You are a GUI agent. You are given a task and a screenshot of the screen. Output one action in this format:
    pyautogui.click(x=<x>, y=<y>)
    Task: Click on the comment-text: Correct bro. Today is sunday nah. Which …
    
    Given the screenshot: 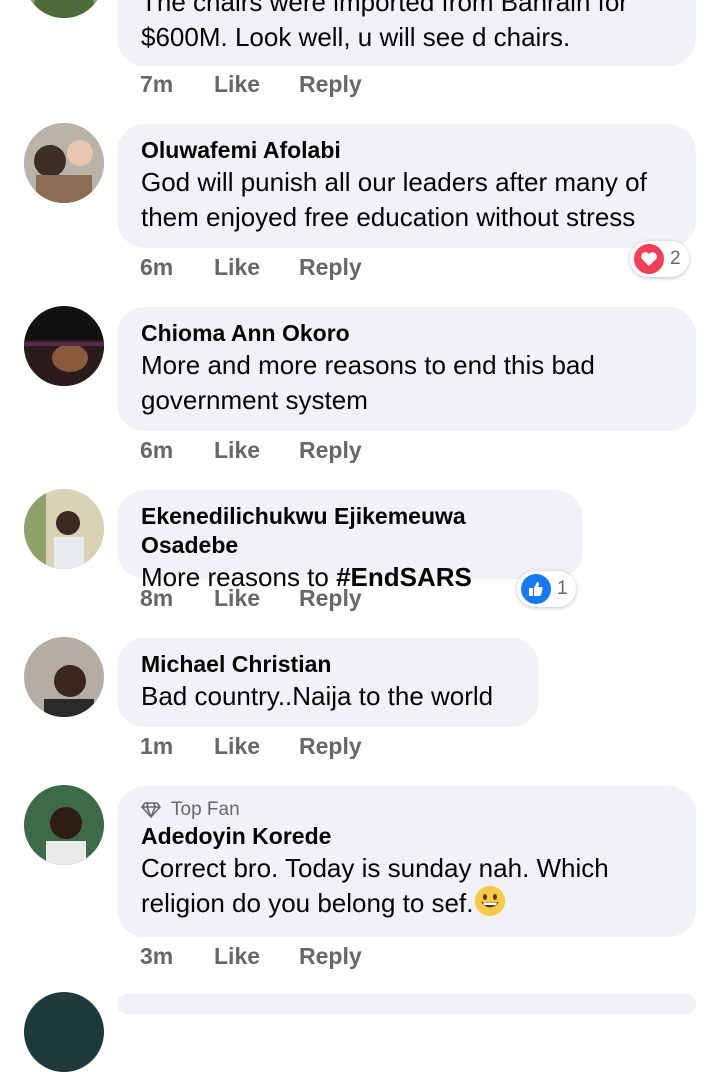 What is the action you would take?
    pyautogui.click(x=406, y=886)
    